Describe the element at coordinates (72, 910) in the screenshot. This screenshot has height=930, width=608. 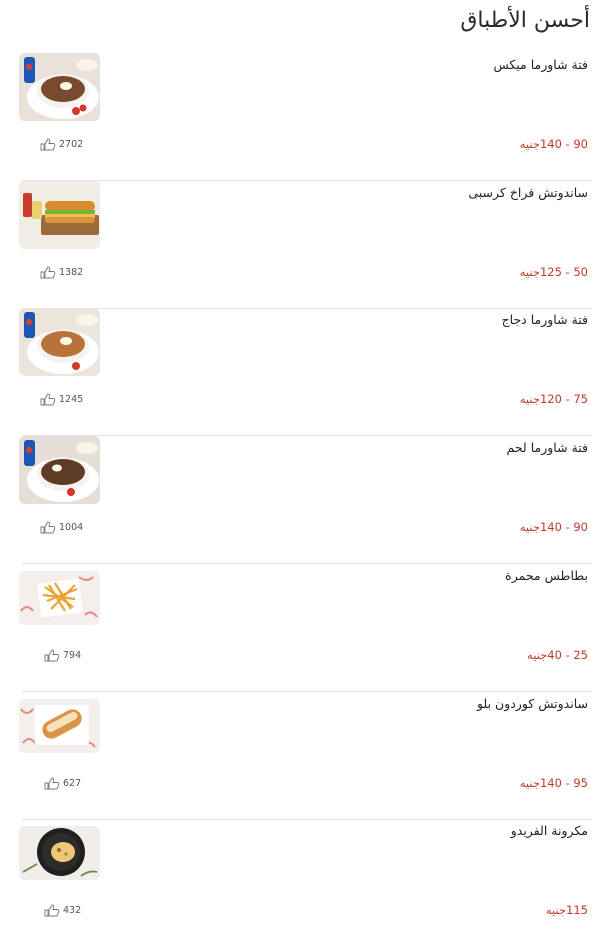
I see `like-count-value: 432` at that location.